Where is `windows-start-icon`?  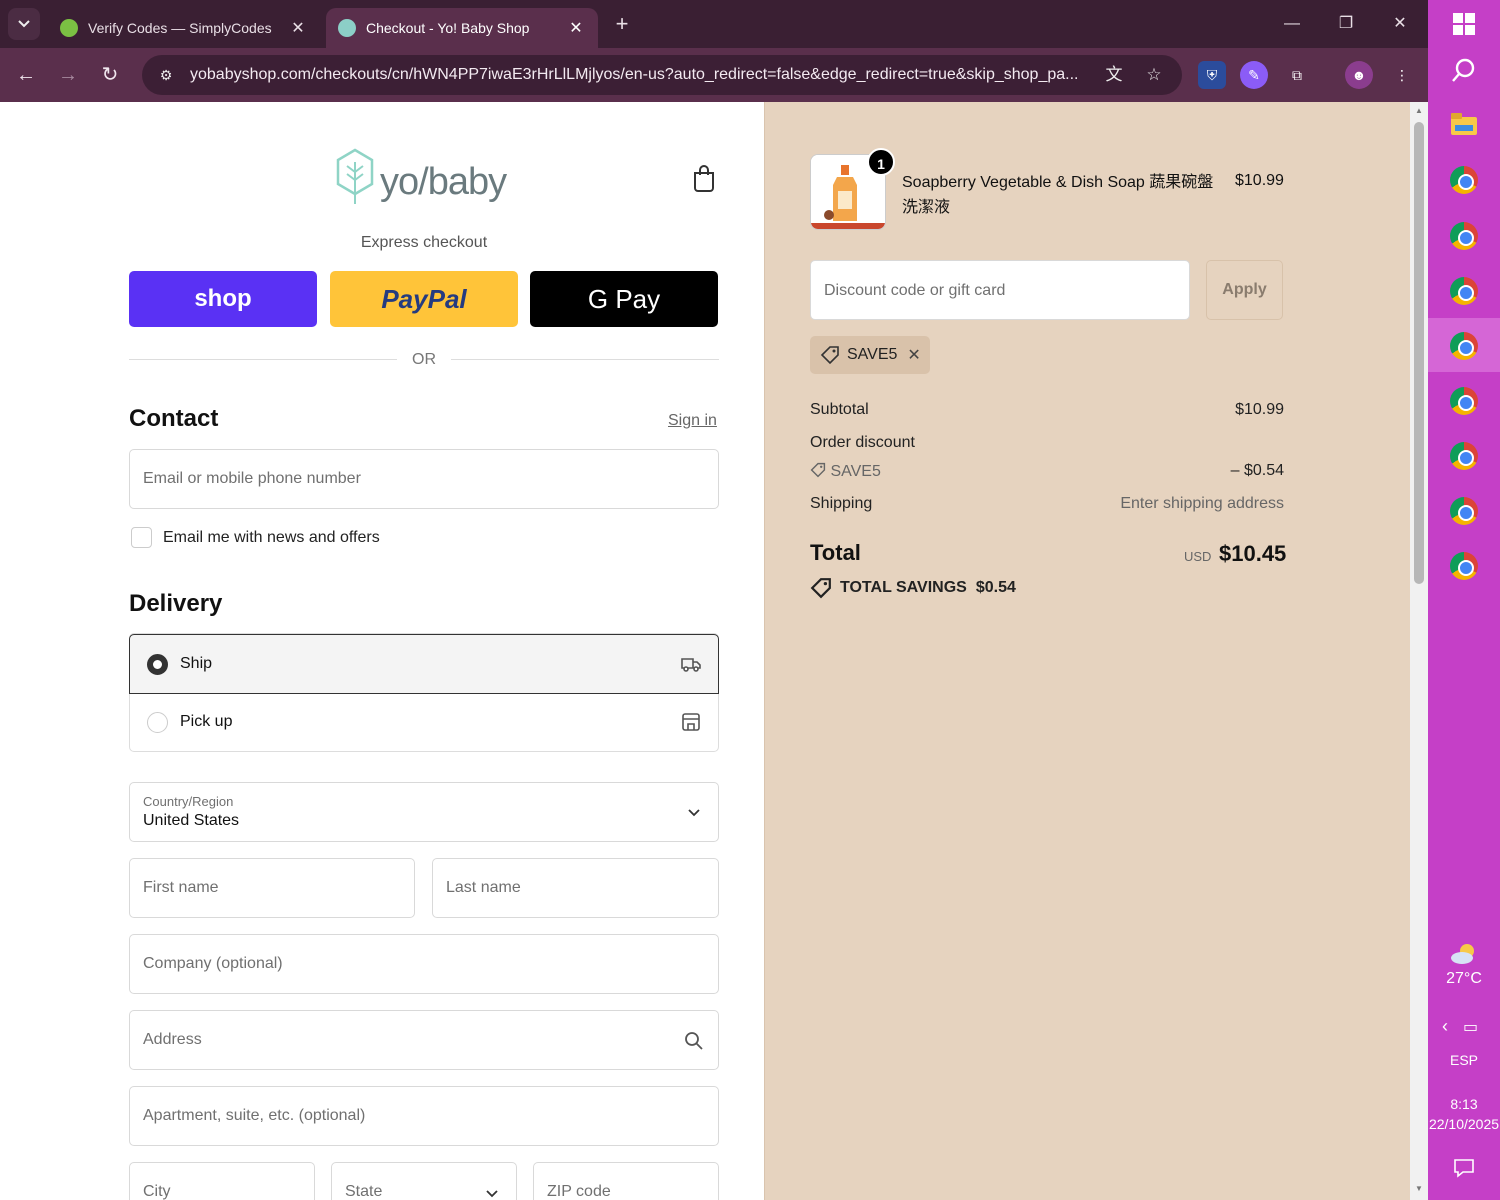
windows-start-icon is located at coordinates (1464, 24).